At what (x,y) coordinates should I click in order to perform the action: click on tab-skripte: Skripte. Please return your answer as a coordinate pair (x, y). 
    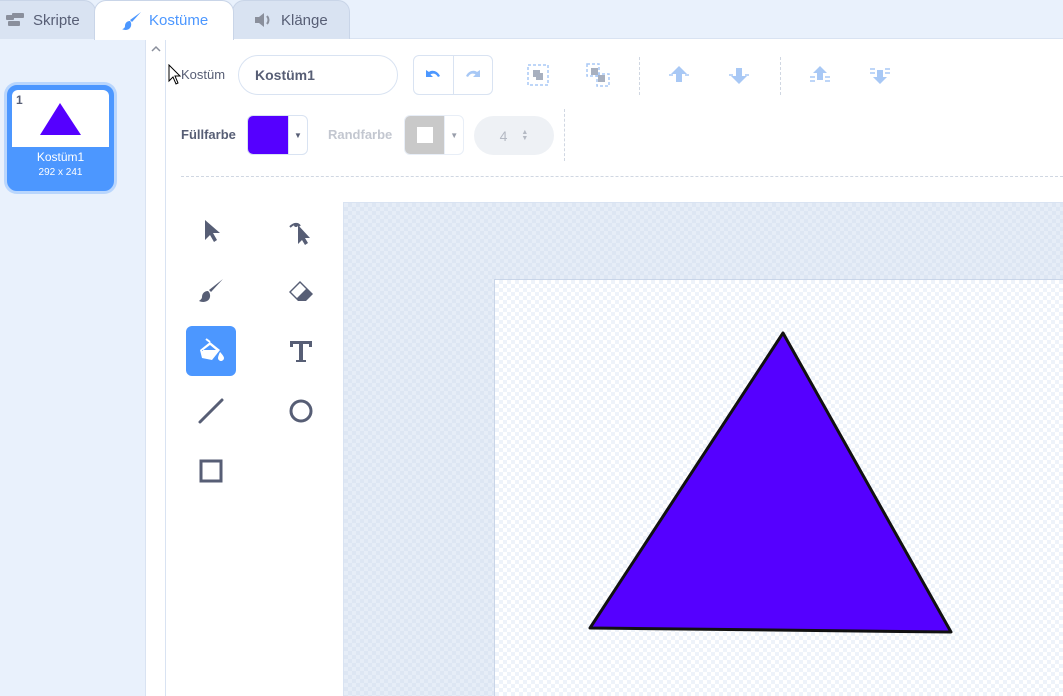
    Looking at the image, I should click on (48, 19).